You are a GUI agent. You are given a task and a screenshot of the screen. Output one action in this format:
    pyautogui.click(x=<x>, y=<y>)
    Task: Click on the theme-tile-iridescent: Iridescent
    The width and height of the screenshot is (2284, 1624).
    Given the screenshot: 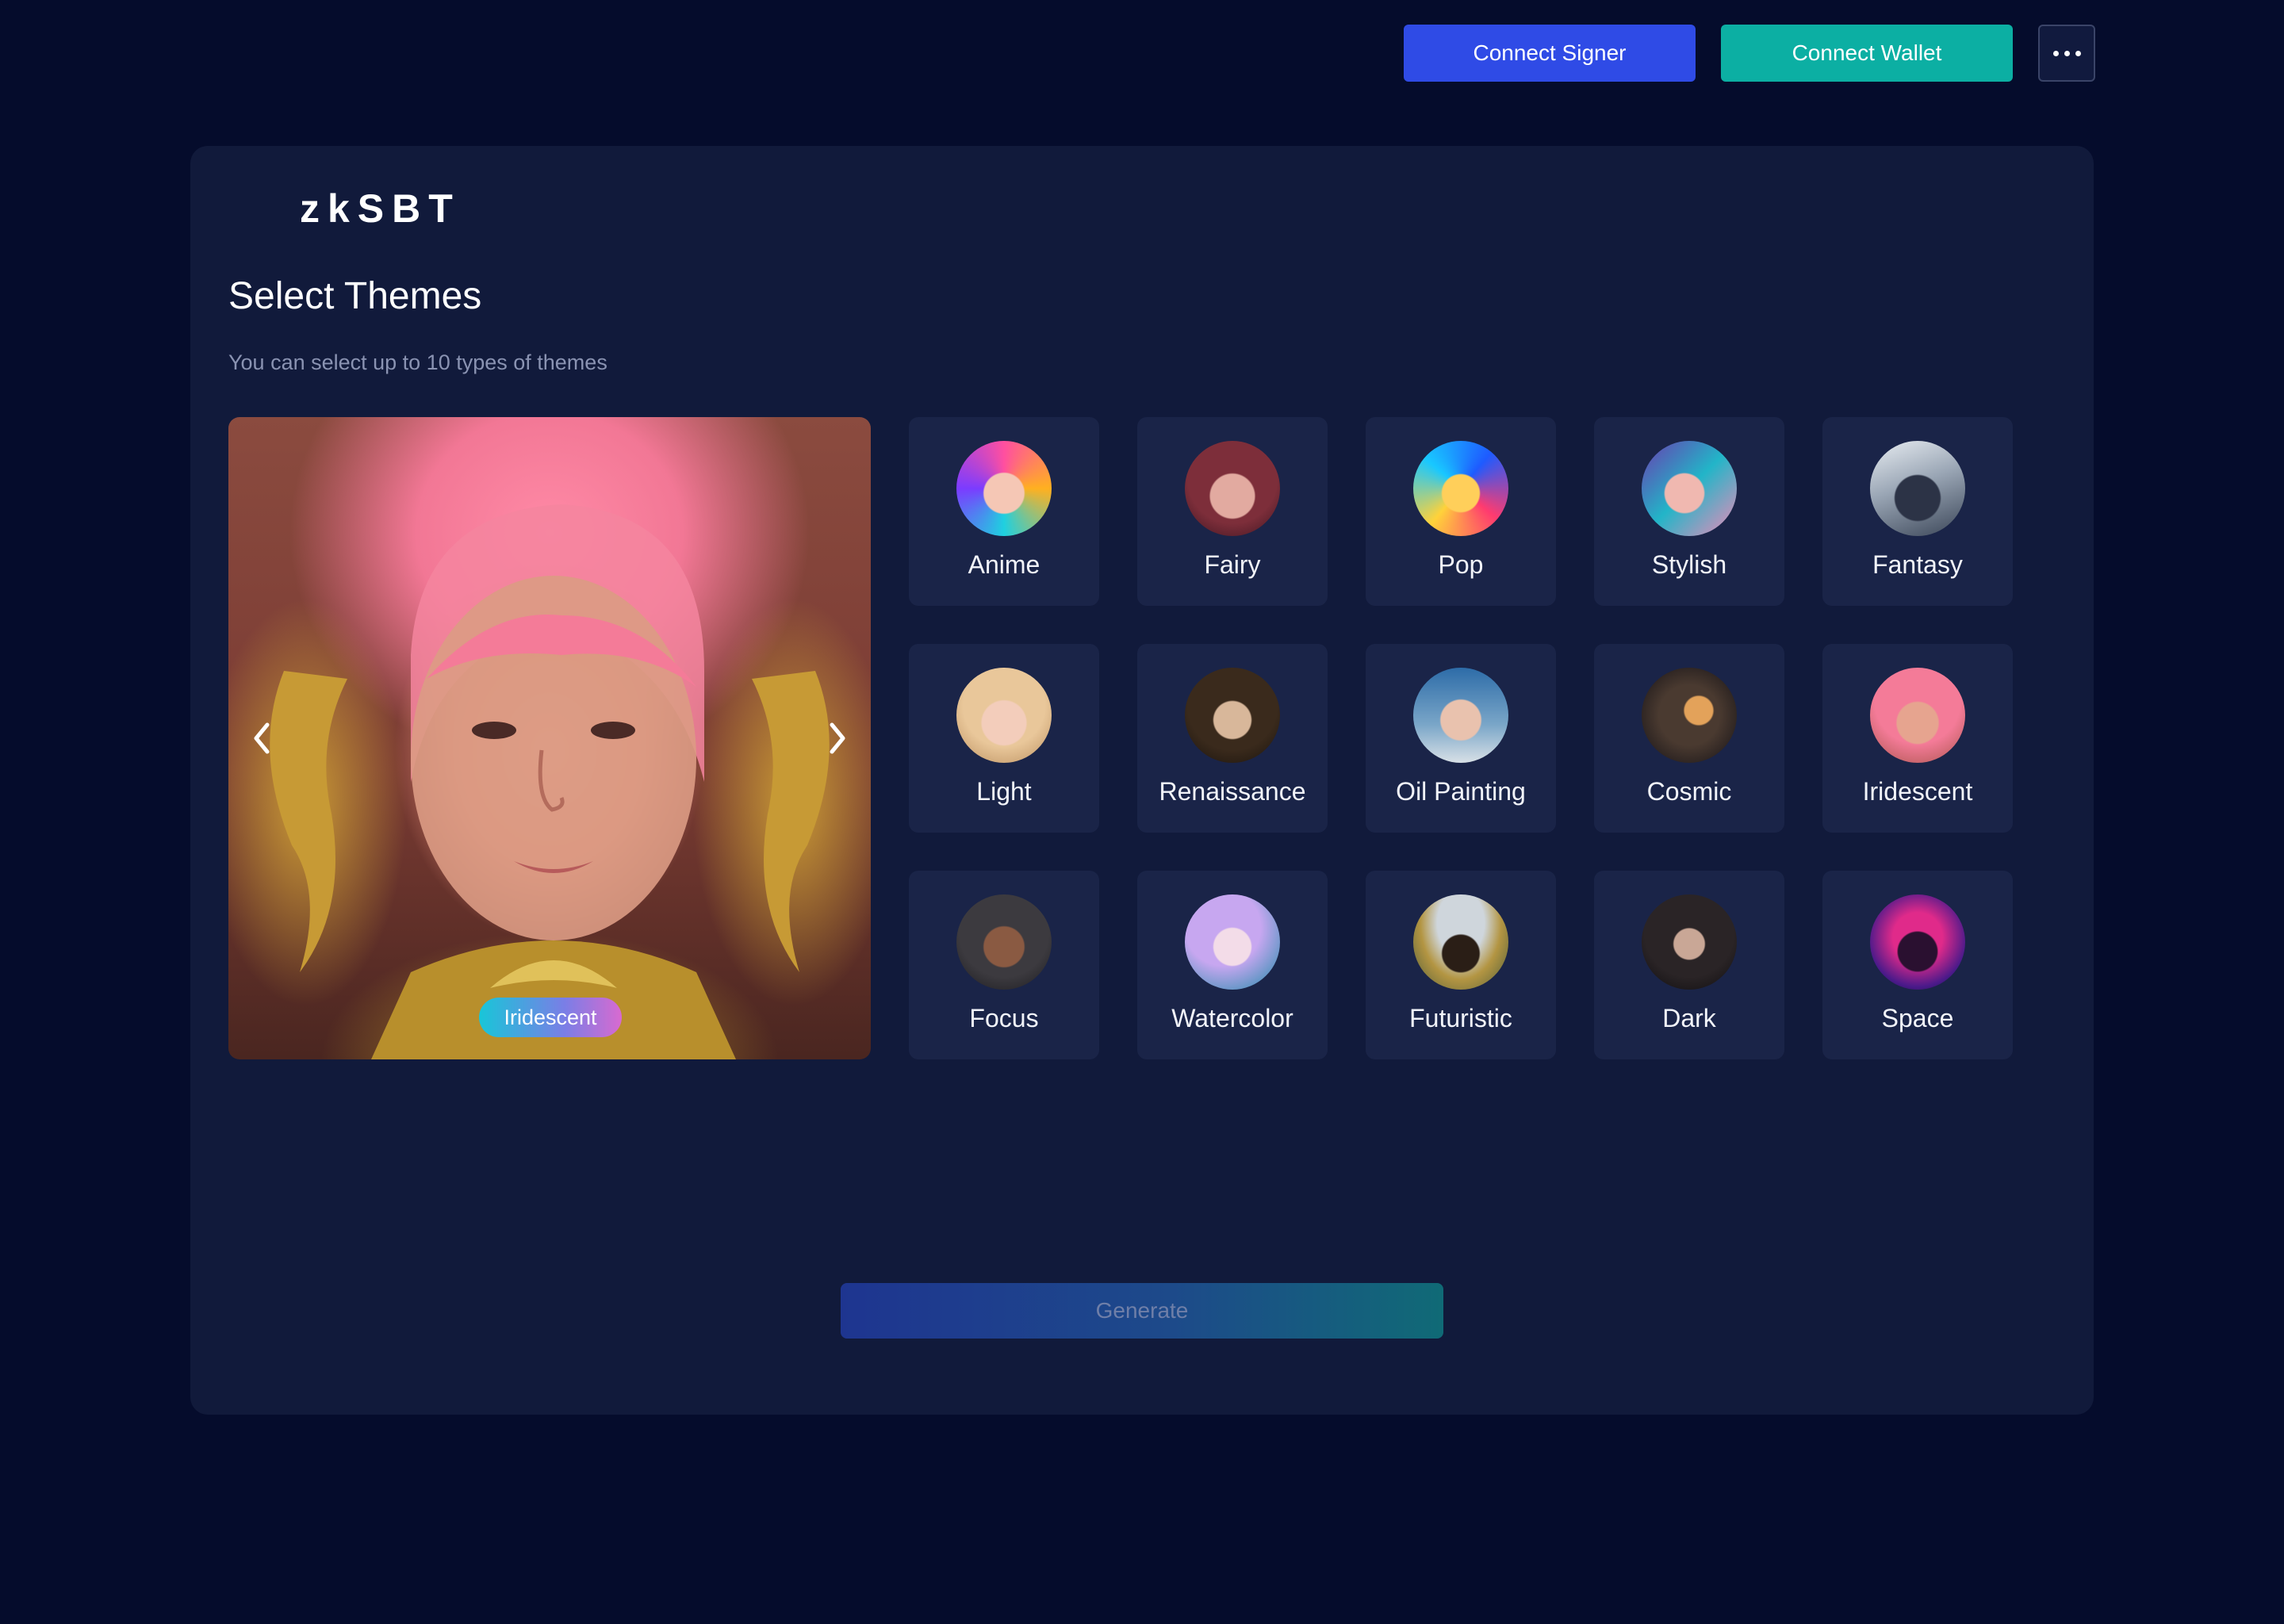 What is the action you would take?
    pyautogui.click(x=1917, y=738)
    